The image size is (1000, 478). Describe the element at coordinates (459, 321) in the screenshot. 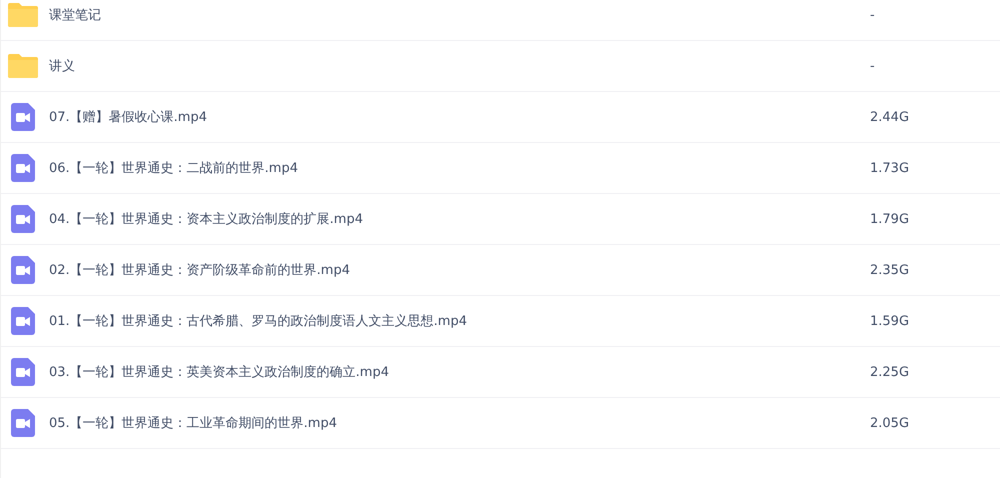

I see `file-name: 01.【一轮】世界通史：古代希腊、罗马的政治制度语人文主义思想.mp4` at that location.